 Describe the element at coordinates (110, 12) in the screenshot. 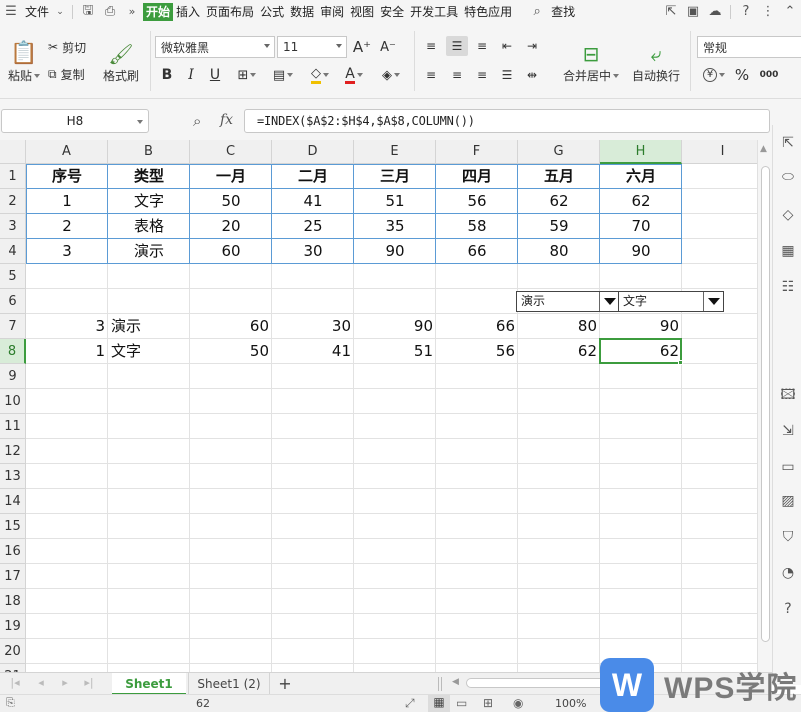

I see `print-preview-icon: ⎙` at that location.